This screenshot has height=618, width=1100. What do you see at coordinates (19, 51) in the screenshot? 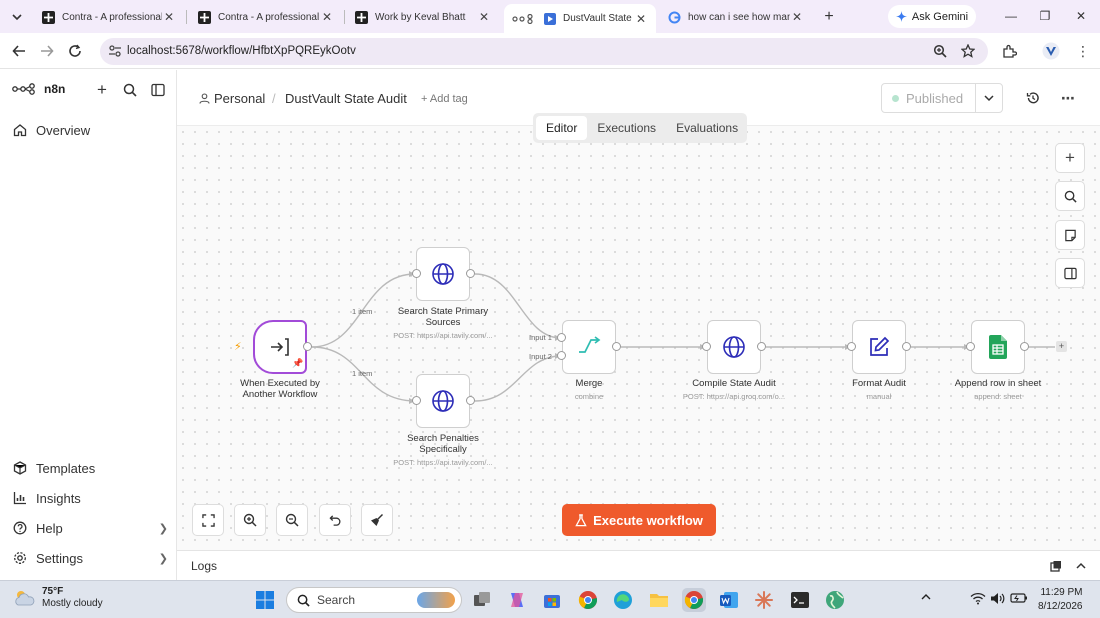
I see `back-arrow-icon` at bounding box center [19, 51].